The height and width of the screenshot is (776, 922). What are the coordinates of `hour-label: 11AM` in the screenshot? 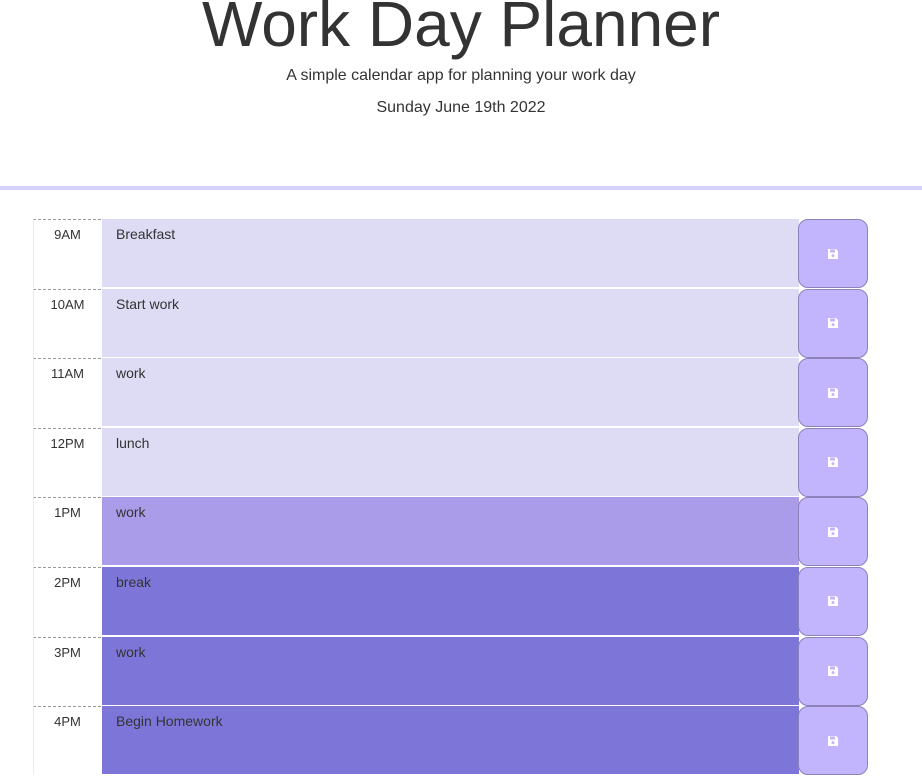 It's located at (67, 393).